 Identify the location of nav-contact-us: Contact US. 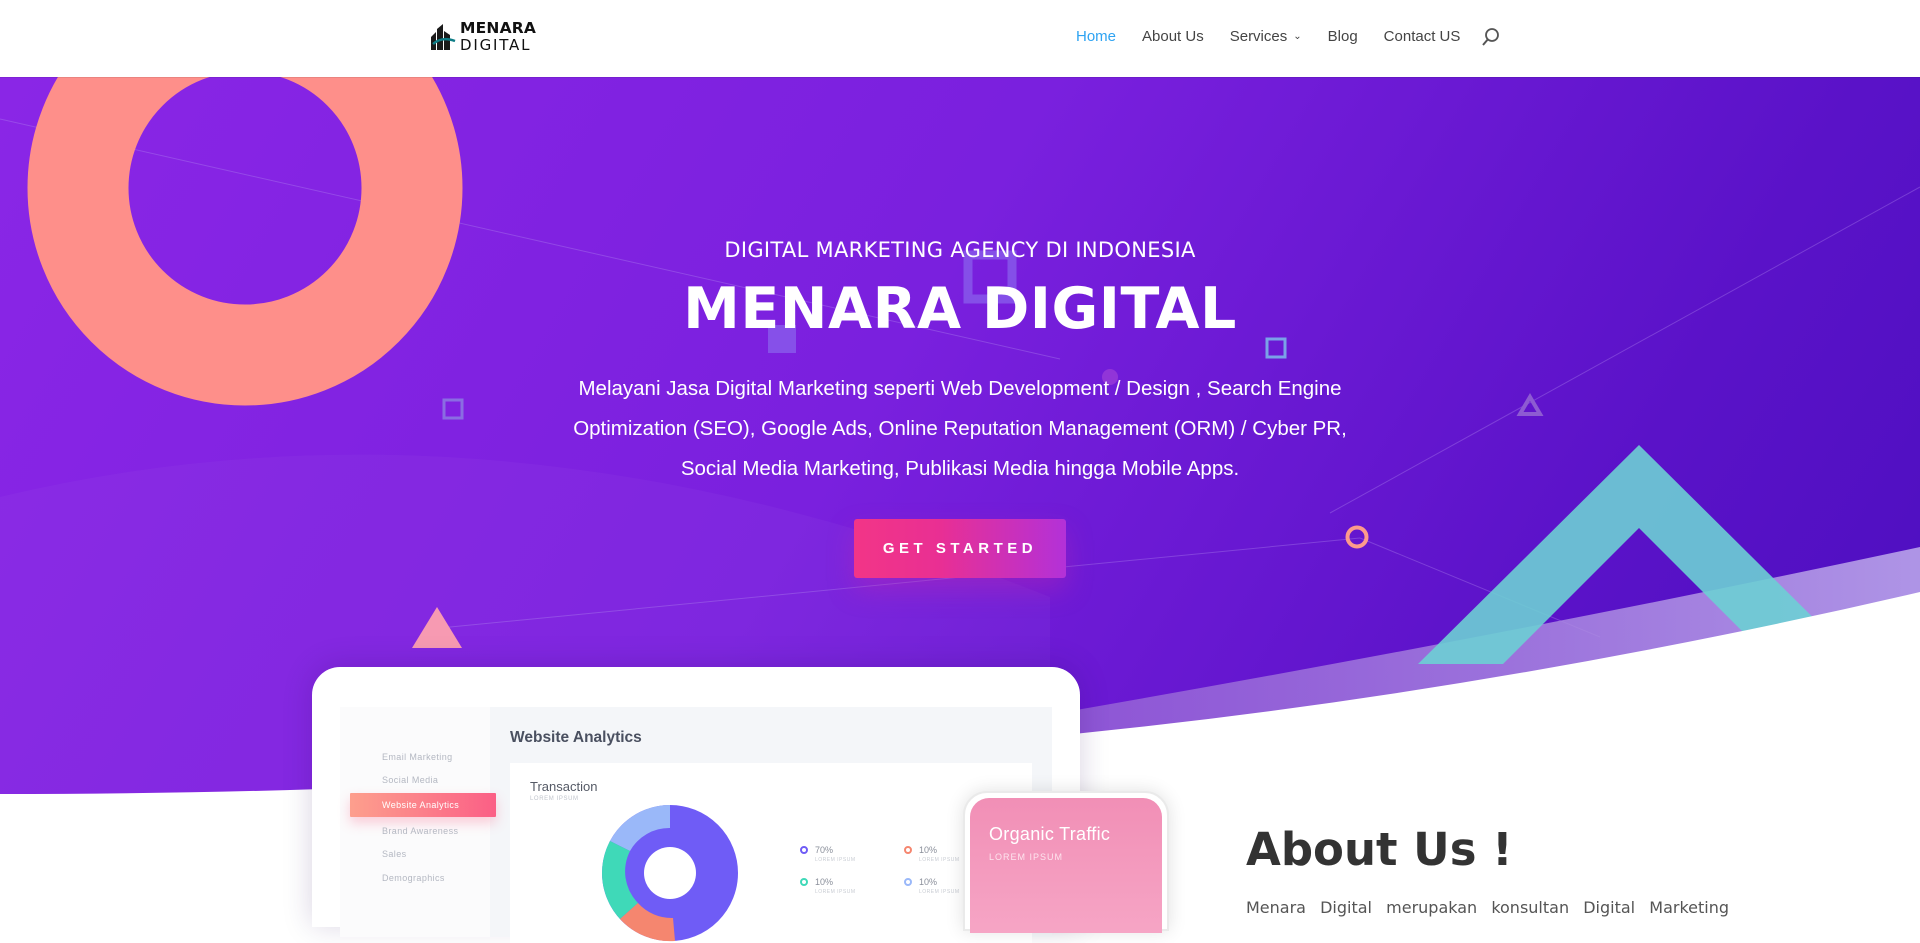
(1422, 36).